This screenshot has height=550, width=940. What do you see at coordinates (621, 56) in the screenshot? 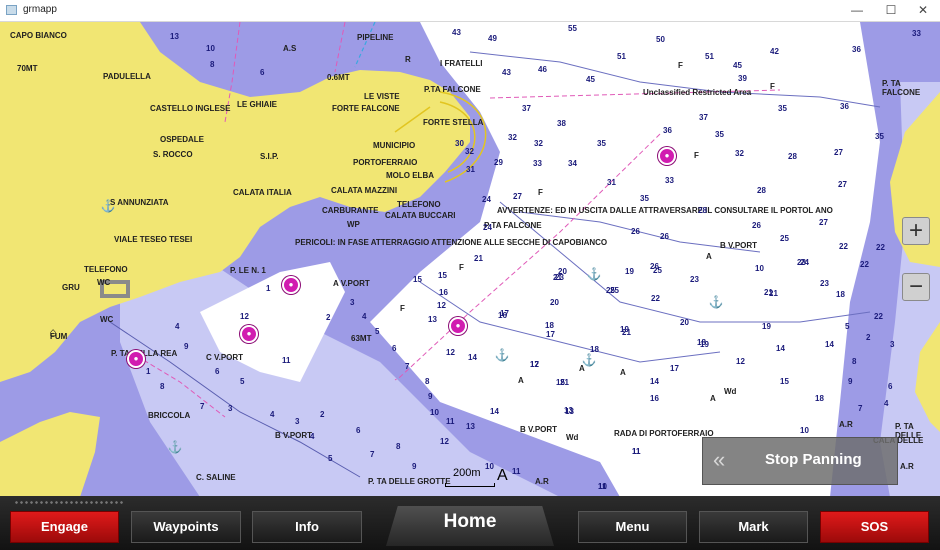
I see `depth-label: 51` at bounding box center [621, 56].